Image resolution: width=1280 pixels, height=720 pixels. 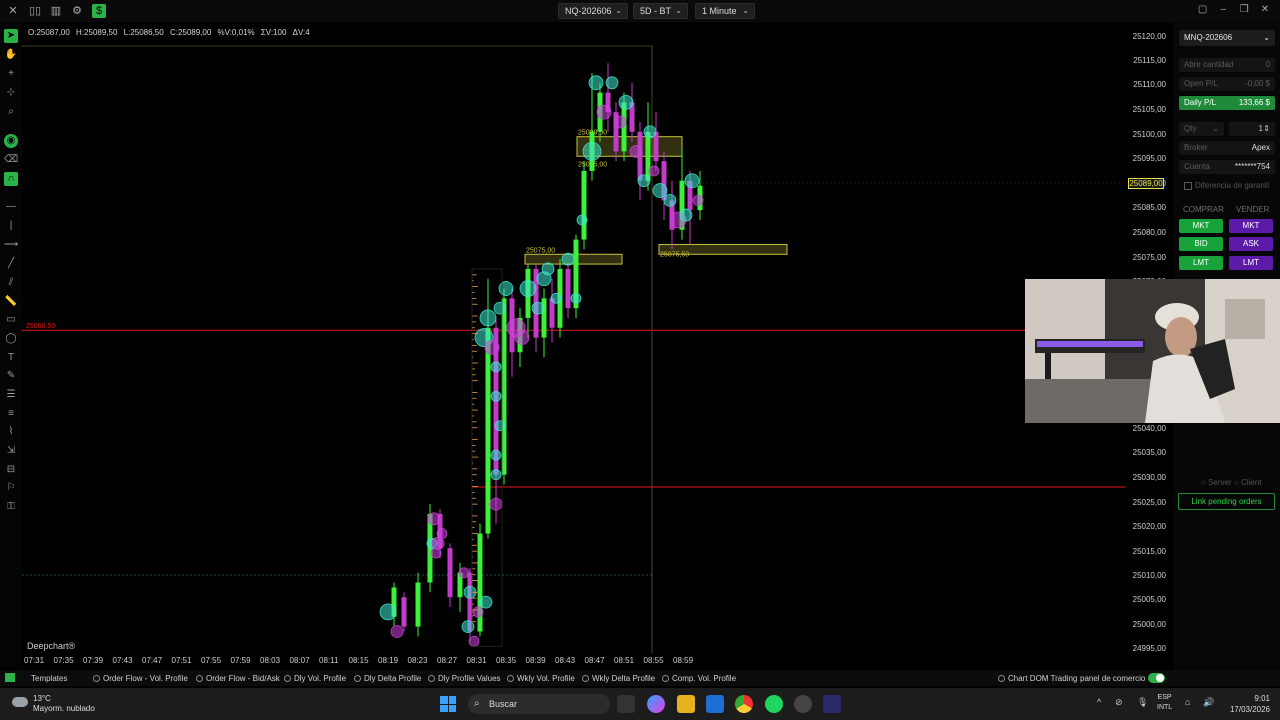 I want to click on store-icon, so click(x=715, y=704).